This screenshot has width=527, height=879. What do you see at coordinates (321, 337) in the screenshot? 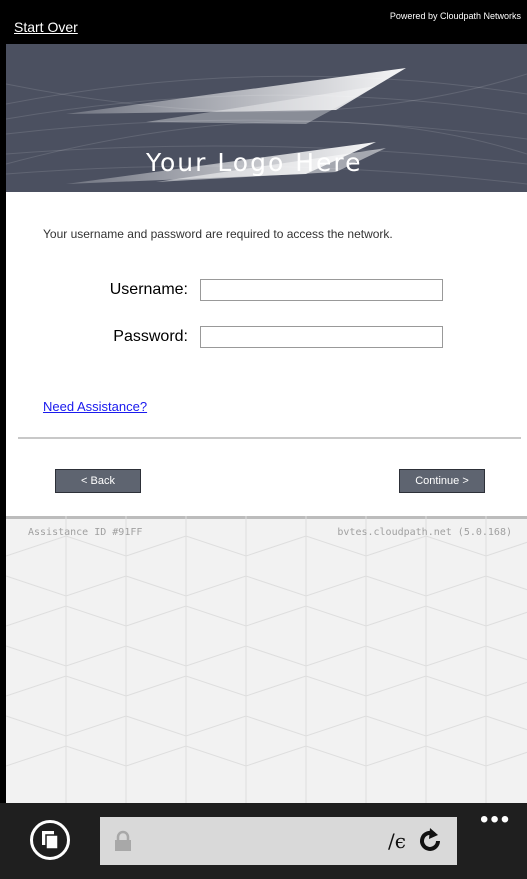
I see `password-field` at bounding box center [321, 337].